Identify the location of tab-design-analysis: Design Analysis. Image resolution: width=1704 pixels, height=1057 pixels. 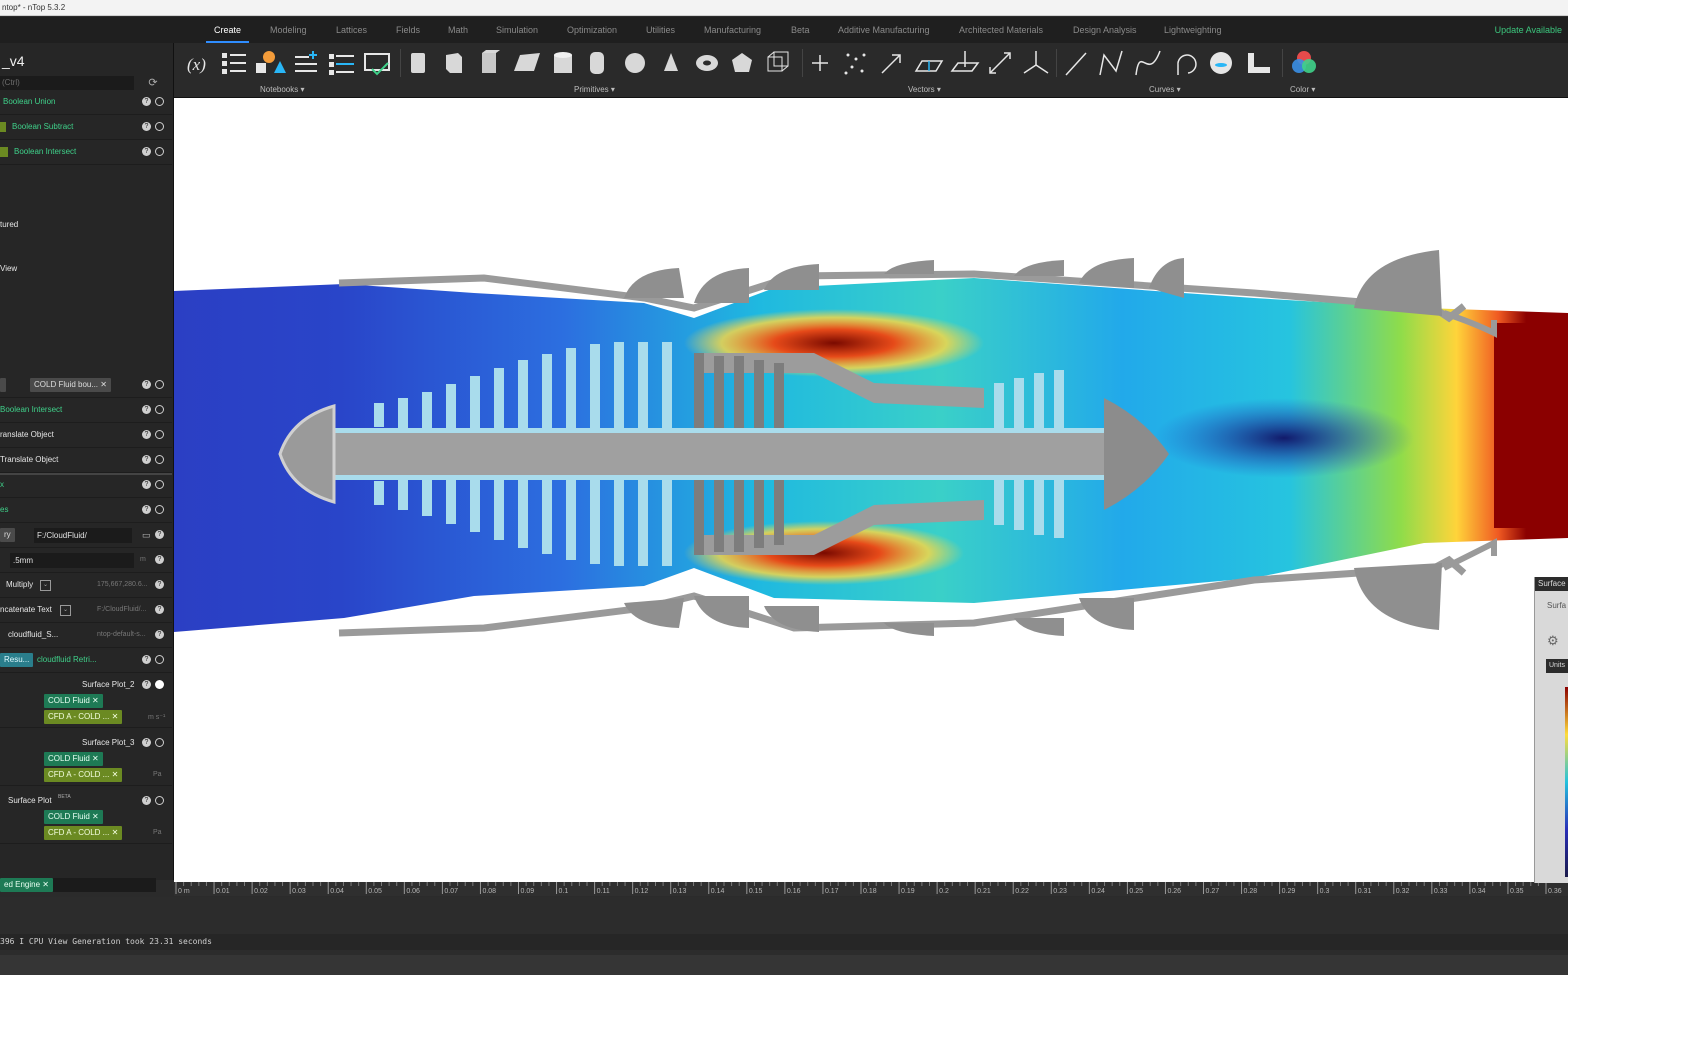
(1105, 30).